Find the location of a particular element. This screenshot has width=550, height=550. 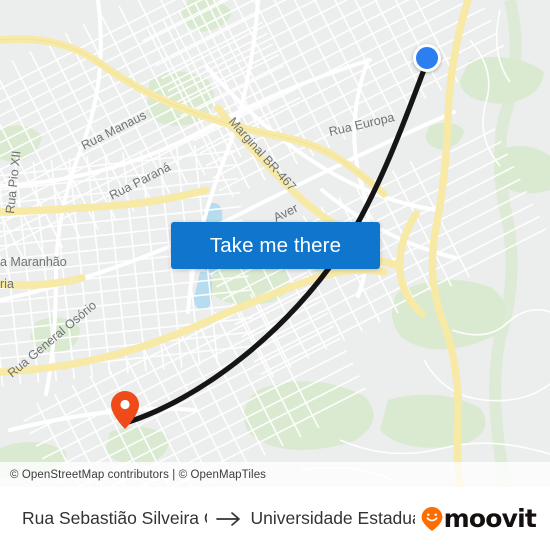

take-me-there-button: Take me there is located at coordinates (275, 245).